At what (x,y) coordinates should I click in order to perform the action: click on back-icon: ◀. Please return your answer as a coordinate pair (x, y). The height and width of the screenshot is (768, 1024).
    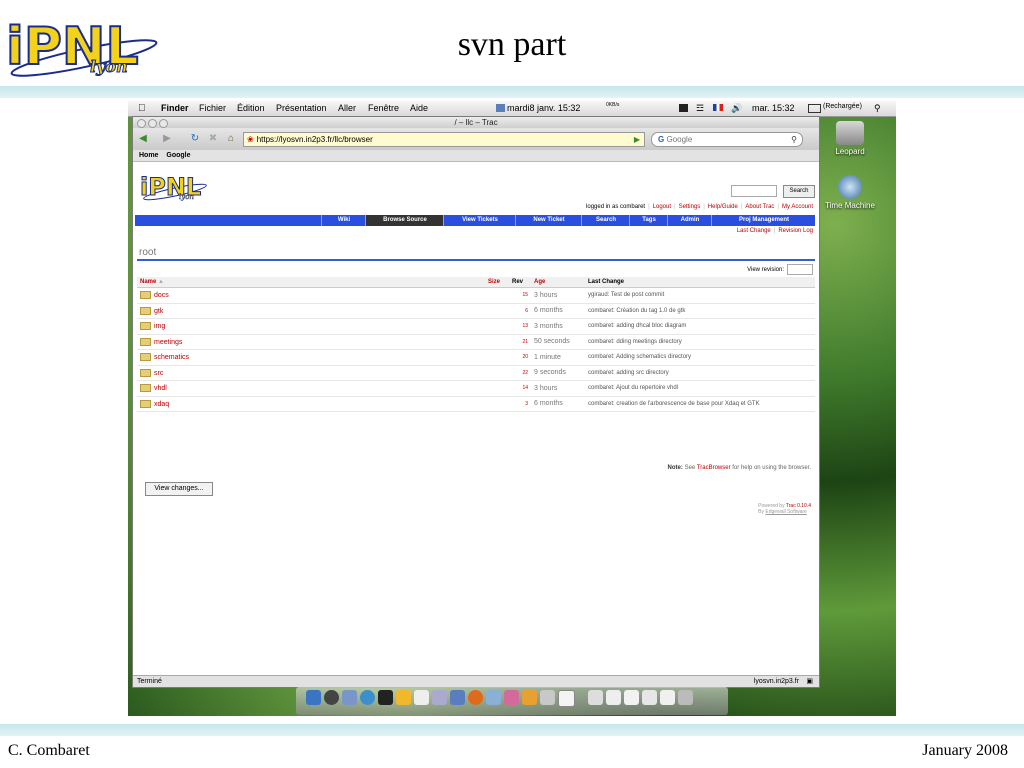
    Looking at the image, I should click on (143, 139).